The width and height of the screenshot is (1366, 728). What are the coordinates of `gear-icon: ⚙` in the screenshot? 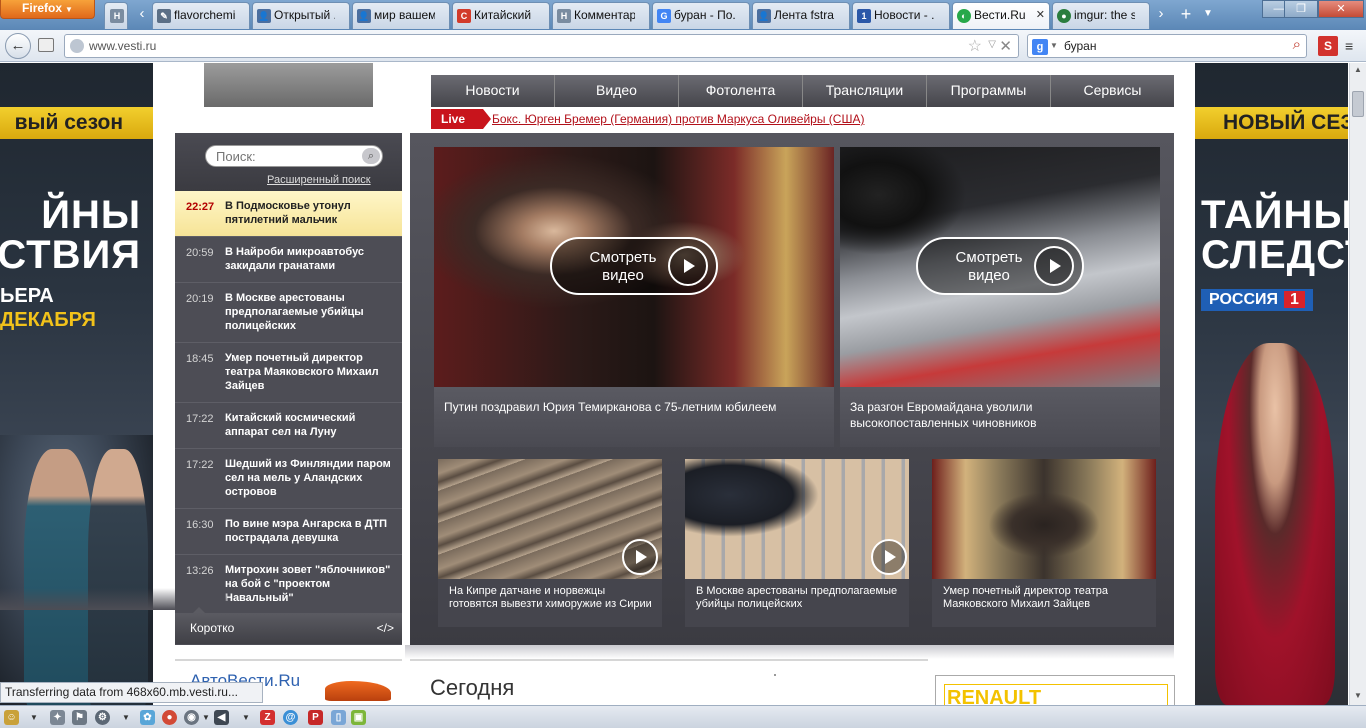 It's located at (102, 717).